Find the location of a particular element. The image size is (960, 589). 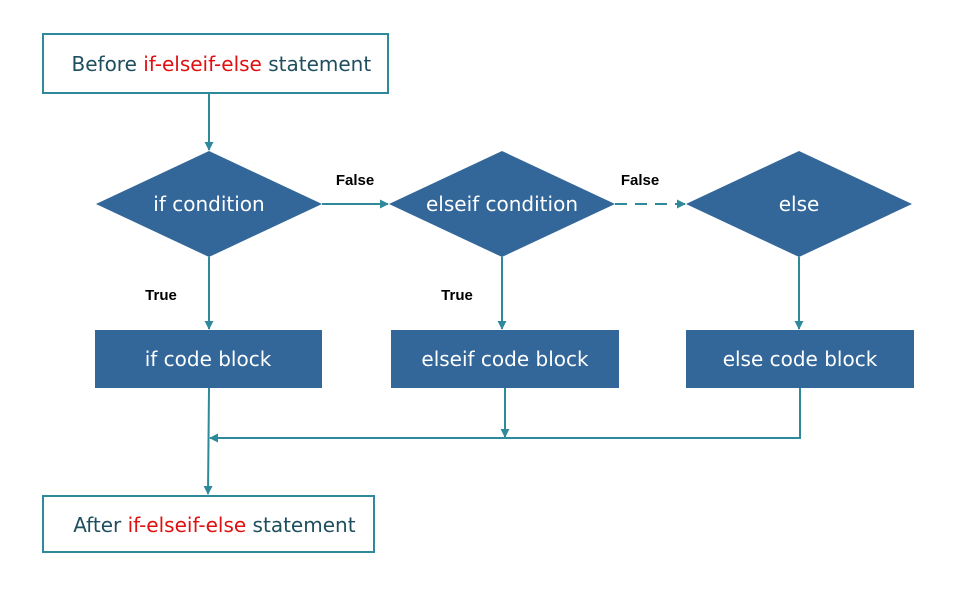

elseif-condition-label: elseif condition is located at coordinates (502, 204).